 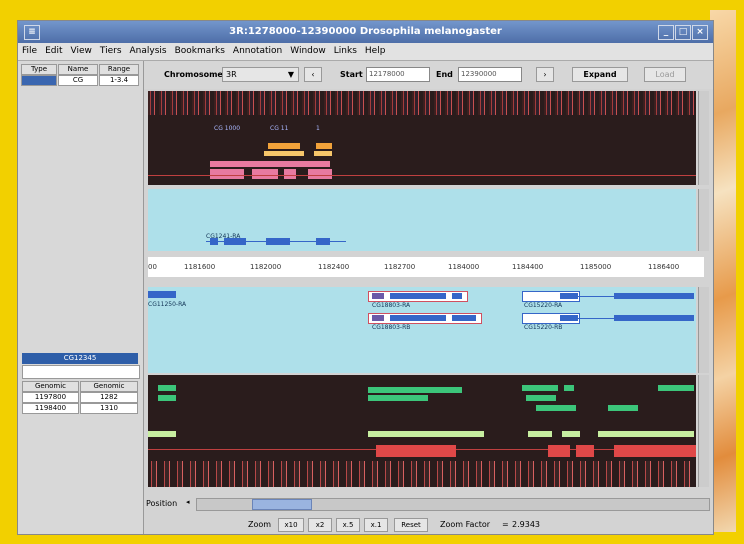 I want to click on genomic-cell: 1282, so click(x=109, y=397).